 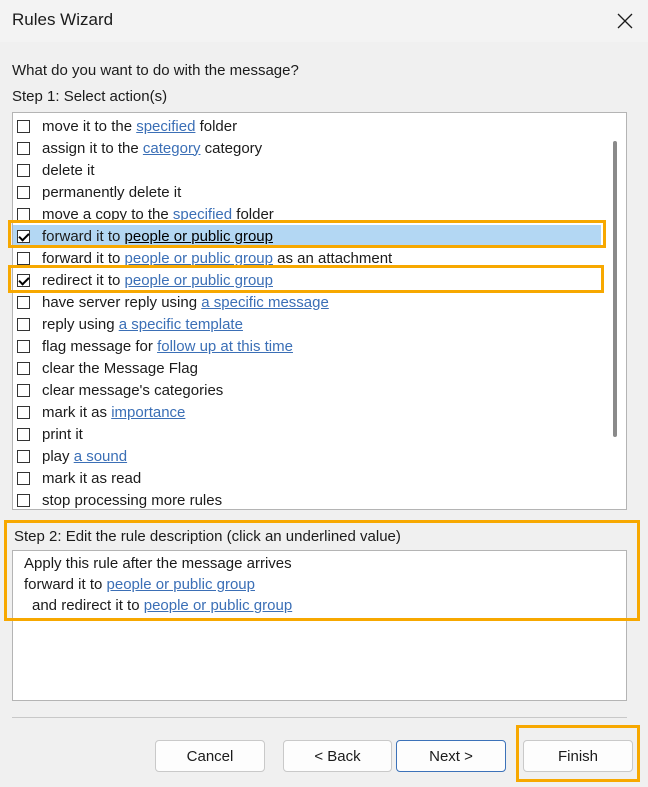 I want to click on action-item: print it, so click(x=308, y=434).